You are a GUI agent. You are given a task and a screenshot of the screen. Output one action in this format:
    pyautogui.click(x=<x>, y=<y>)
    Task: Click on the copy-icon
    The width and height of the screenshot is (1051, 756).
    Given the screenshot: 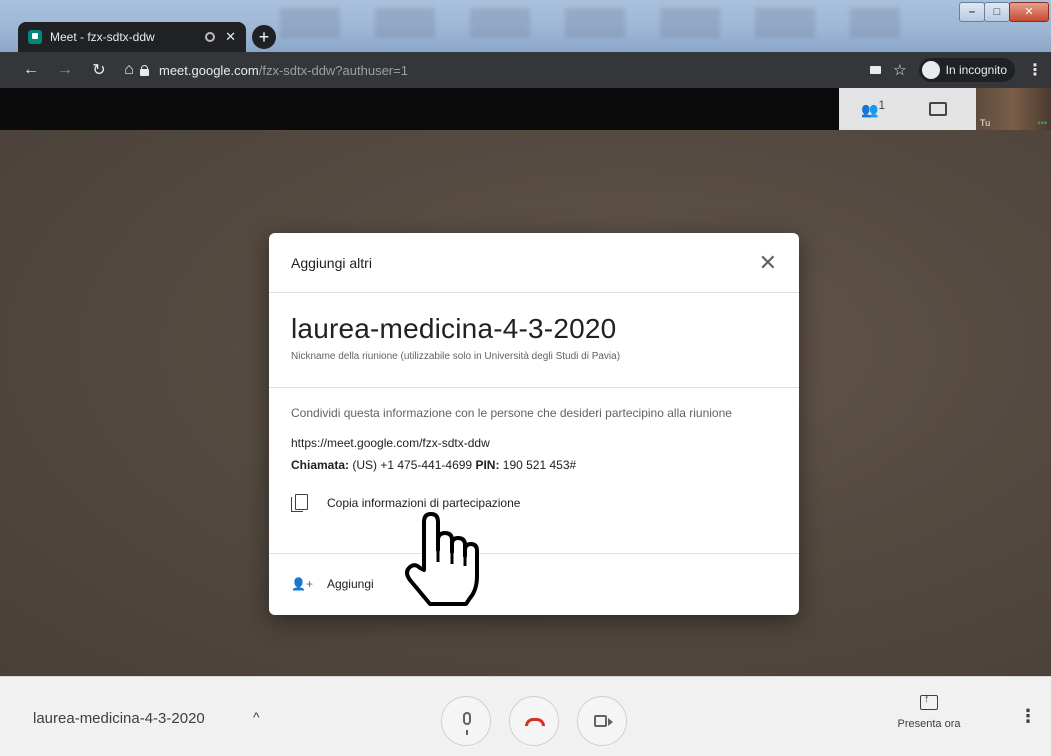 What is the action you would take?
    pyautogui.click(x=299, y=503)
    